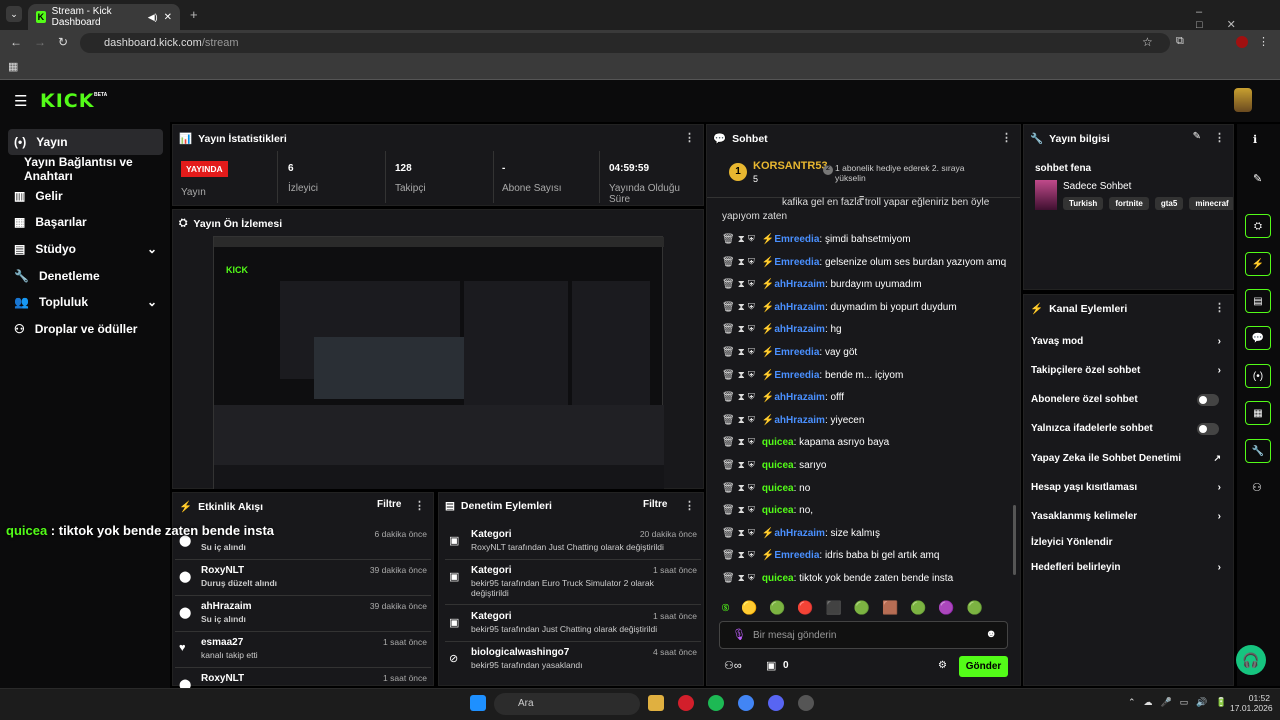  Describe the element at coordinates (1129, 341) in the screenshot. I see `slow-mode-row: Yavaş mod ›` at that location.